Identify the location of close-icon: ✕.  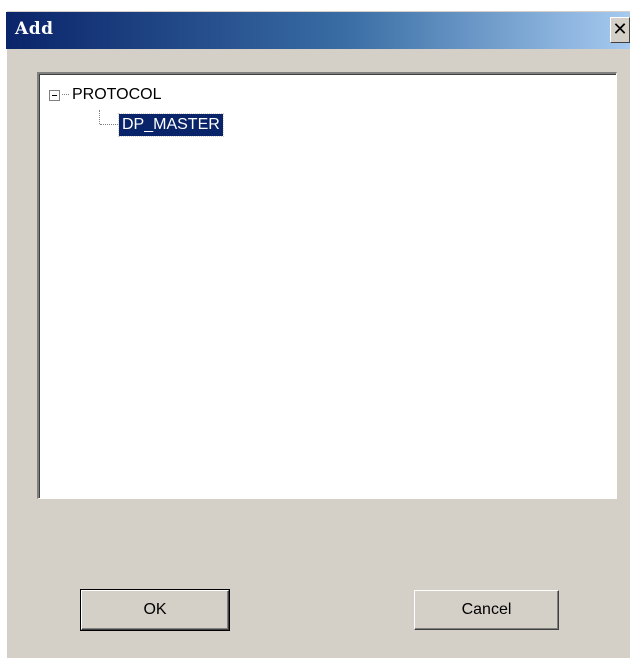
(620, 29).